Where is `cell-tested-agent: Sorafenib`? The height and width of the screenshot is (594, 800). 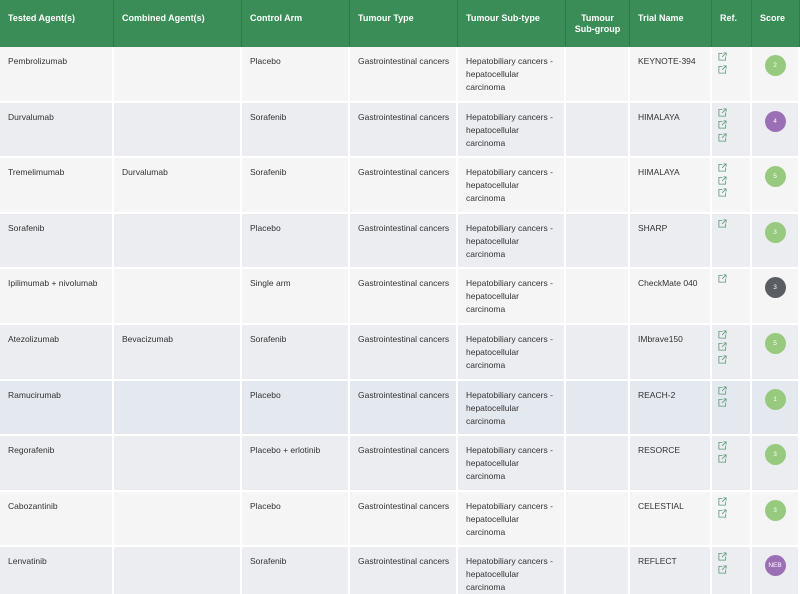 cell-tested-agent: Sorafenib is located at coordinates (57, 241).